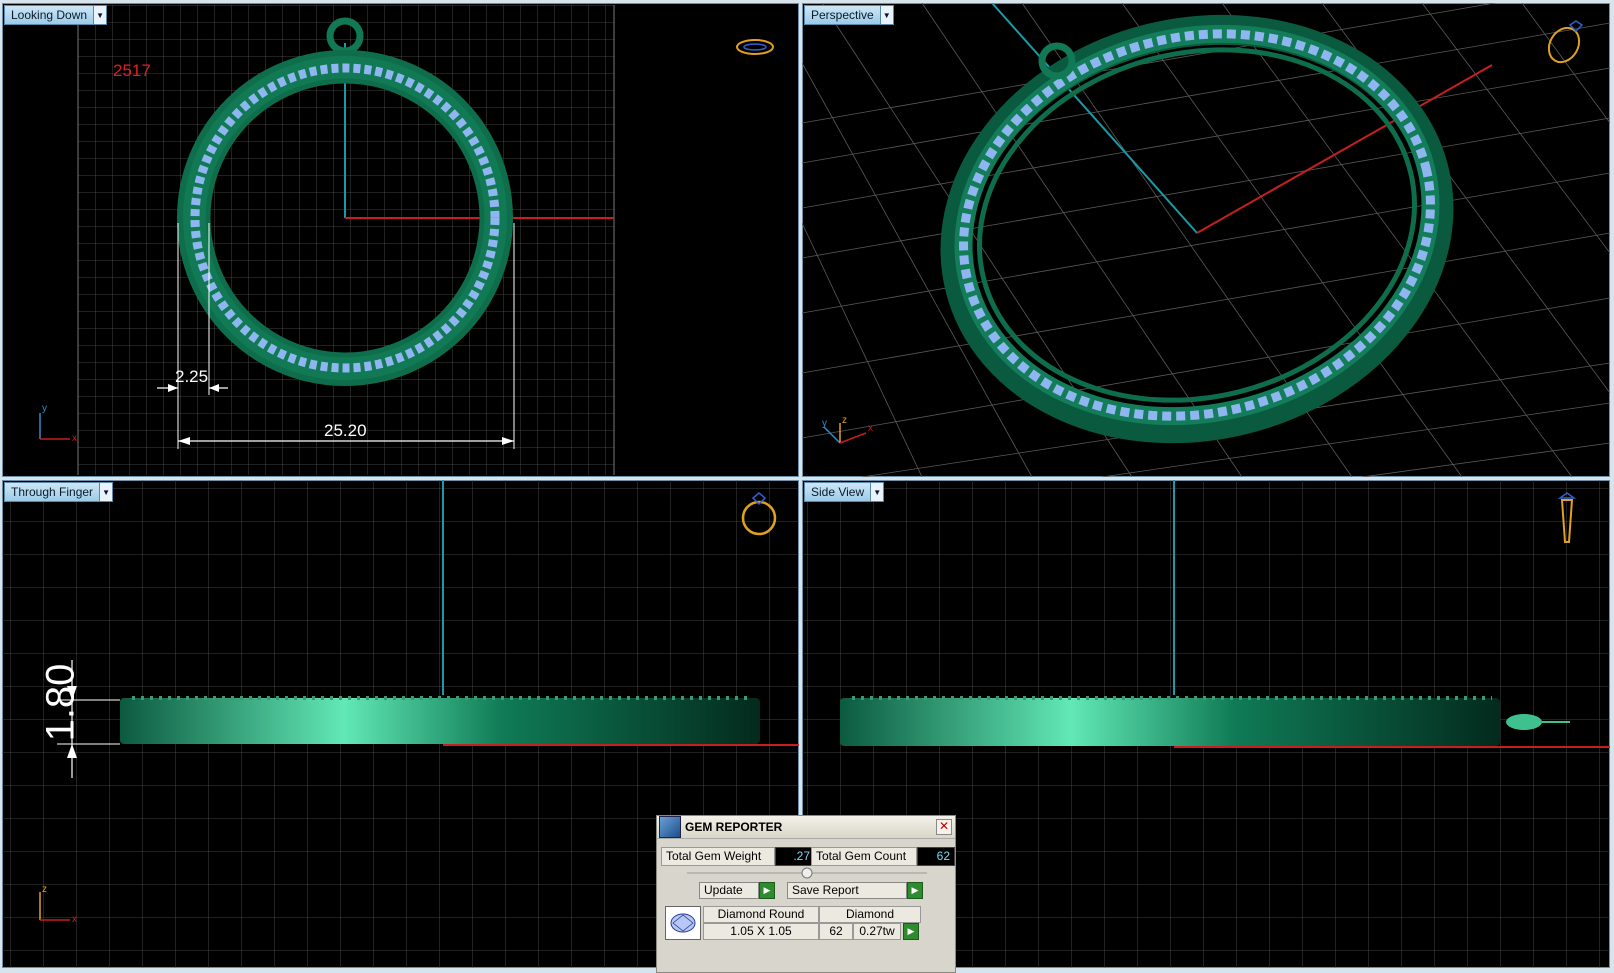 The image size is (1614, 973). I want to click on model-number: 2517, so click(132, 70).